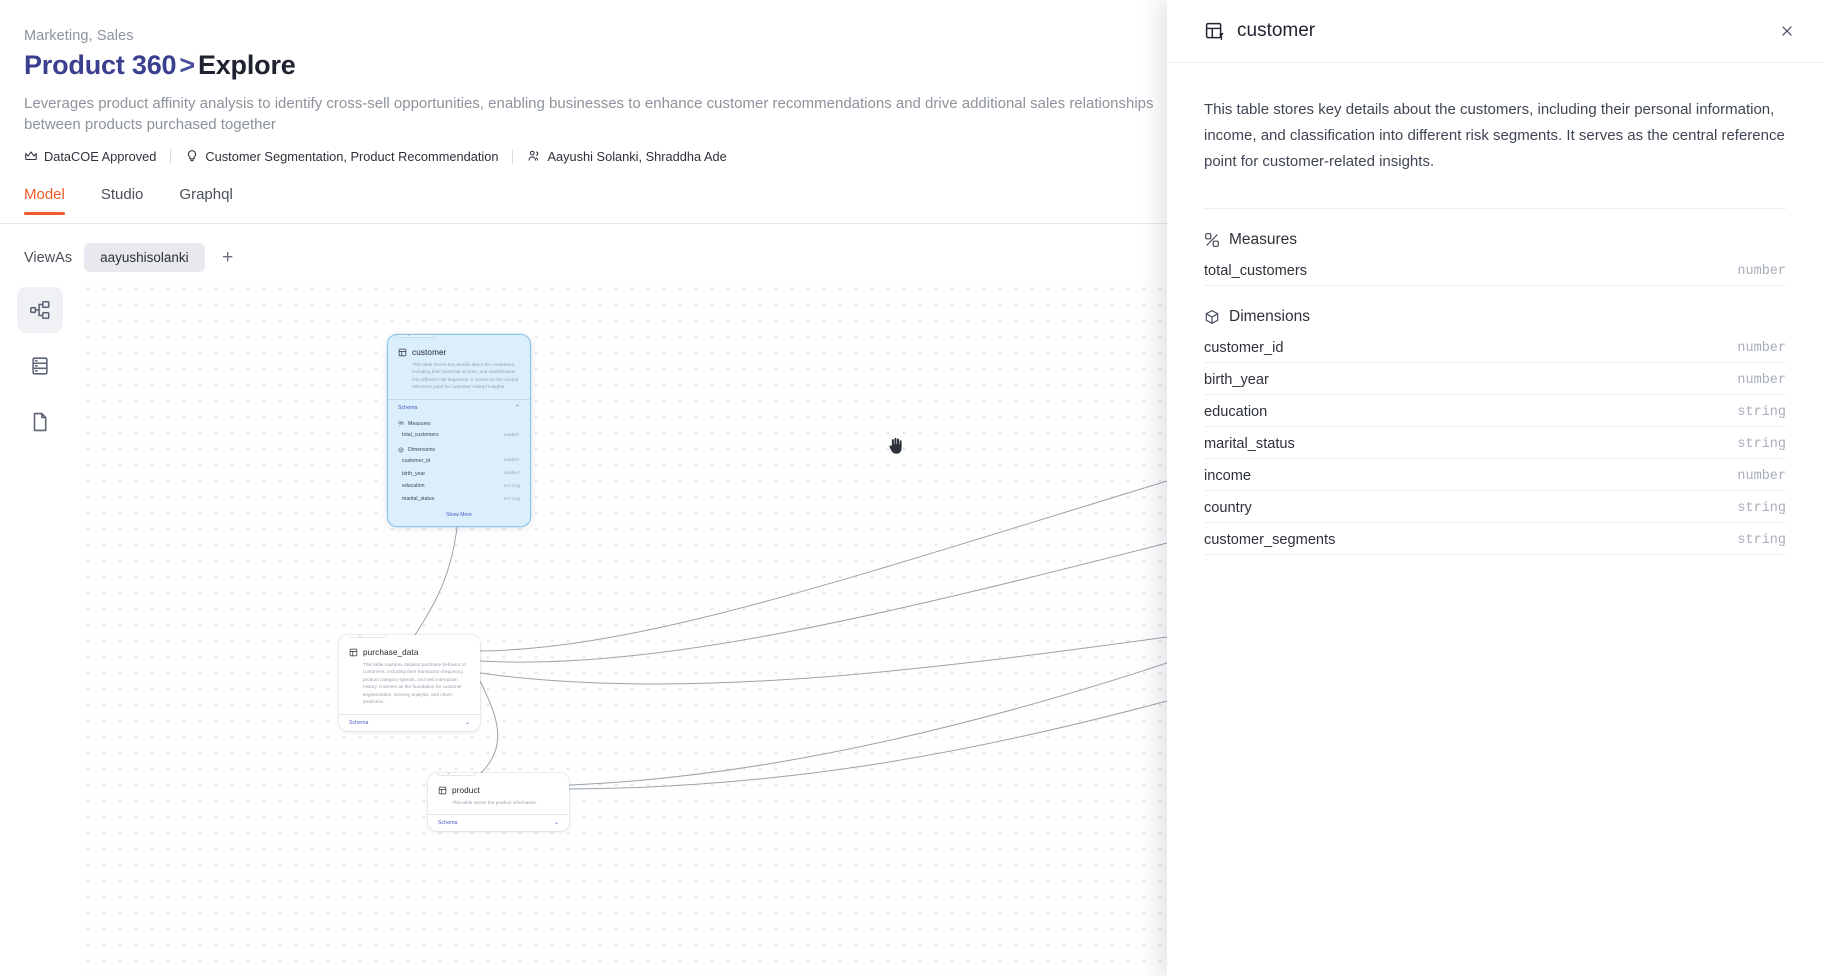  What do you see at coordinates (1228, 476) in the screenshot?
I see `dimension-name: income` at bounding box center [1228, 476].